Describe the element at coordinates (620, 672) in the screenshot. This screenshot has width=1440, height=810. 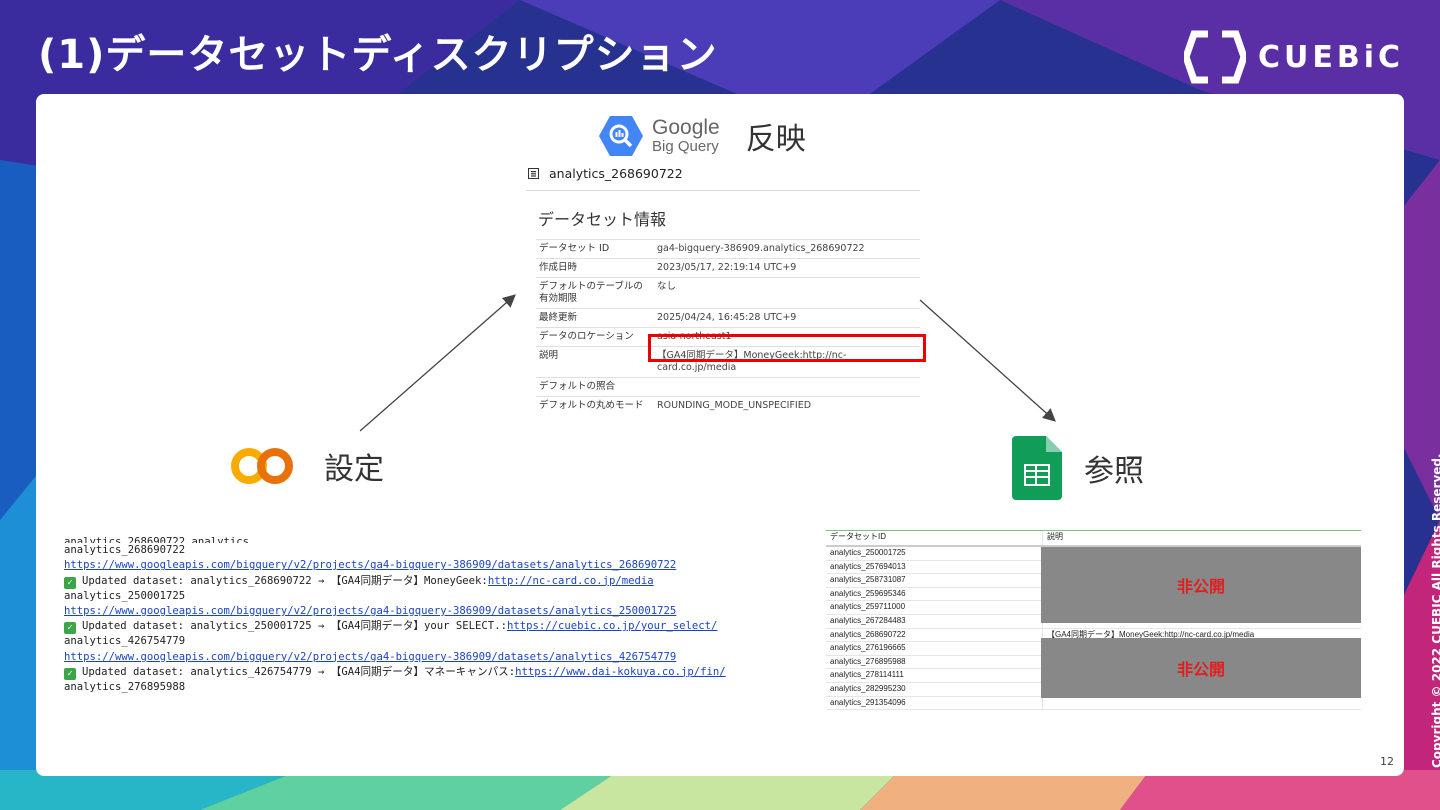
I see `console-link: https://www.dai-kokuya.co.jp/fin/` at that location.